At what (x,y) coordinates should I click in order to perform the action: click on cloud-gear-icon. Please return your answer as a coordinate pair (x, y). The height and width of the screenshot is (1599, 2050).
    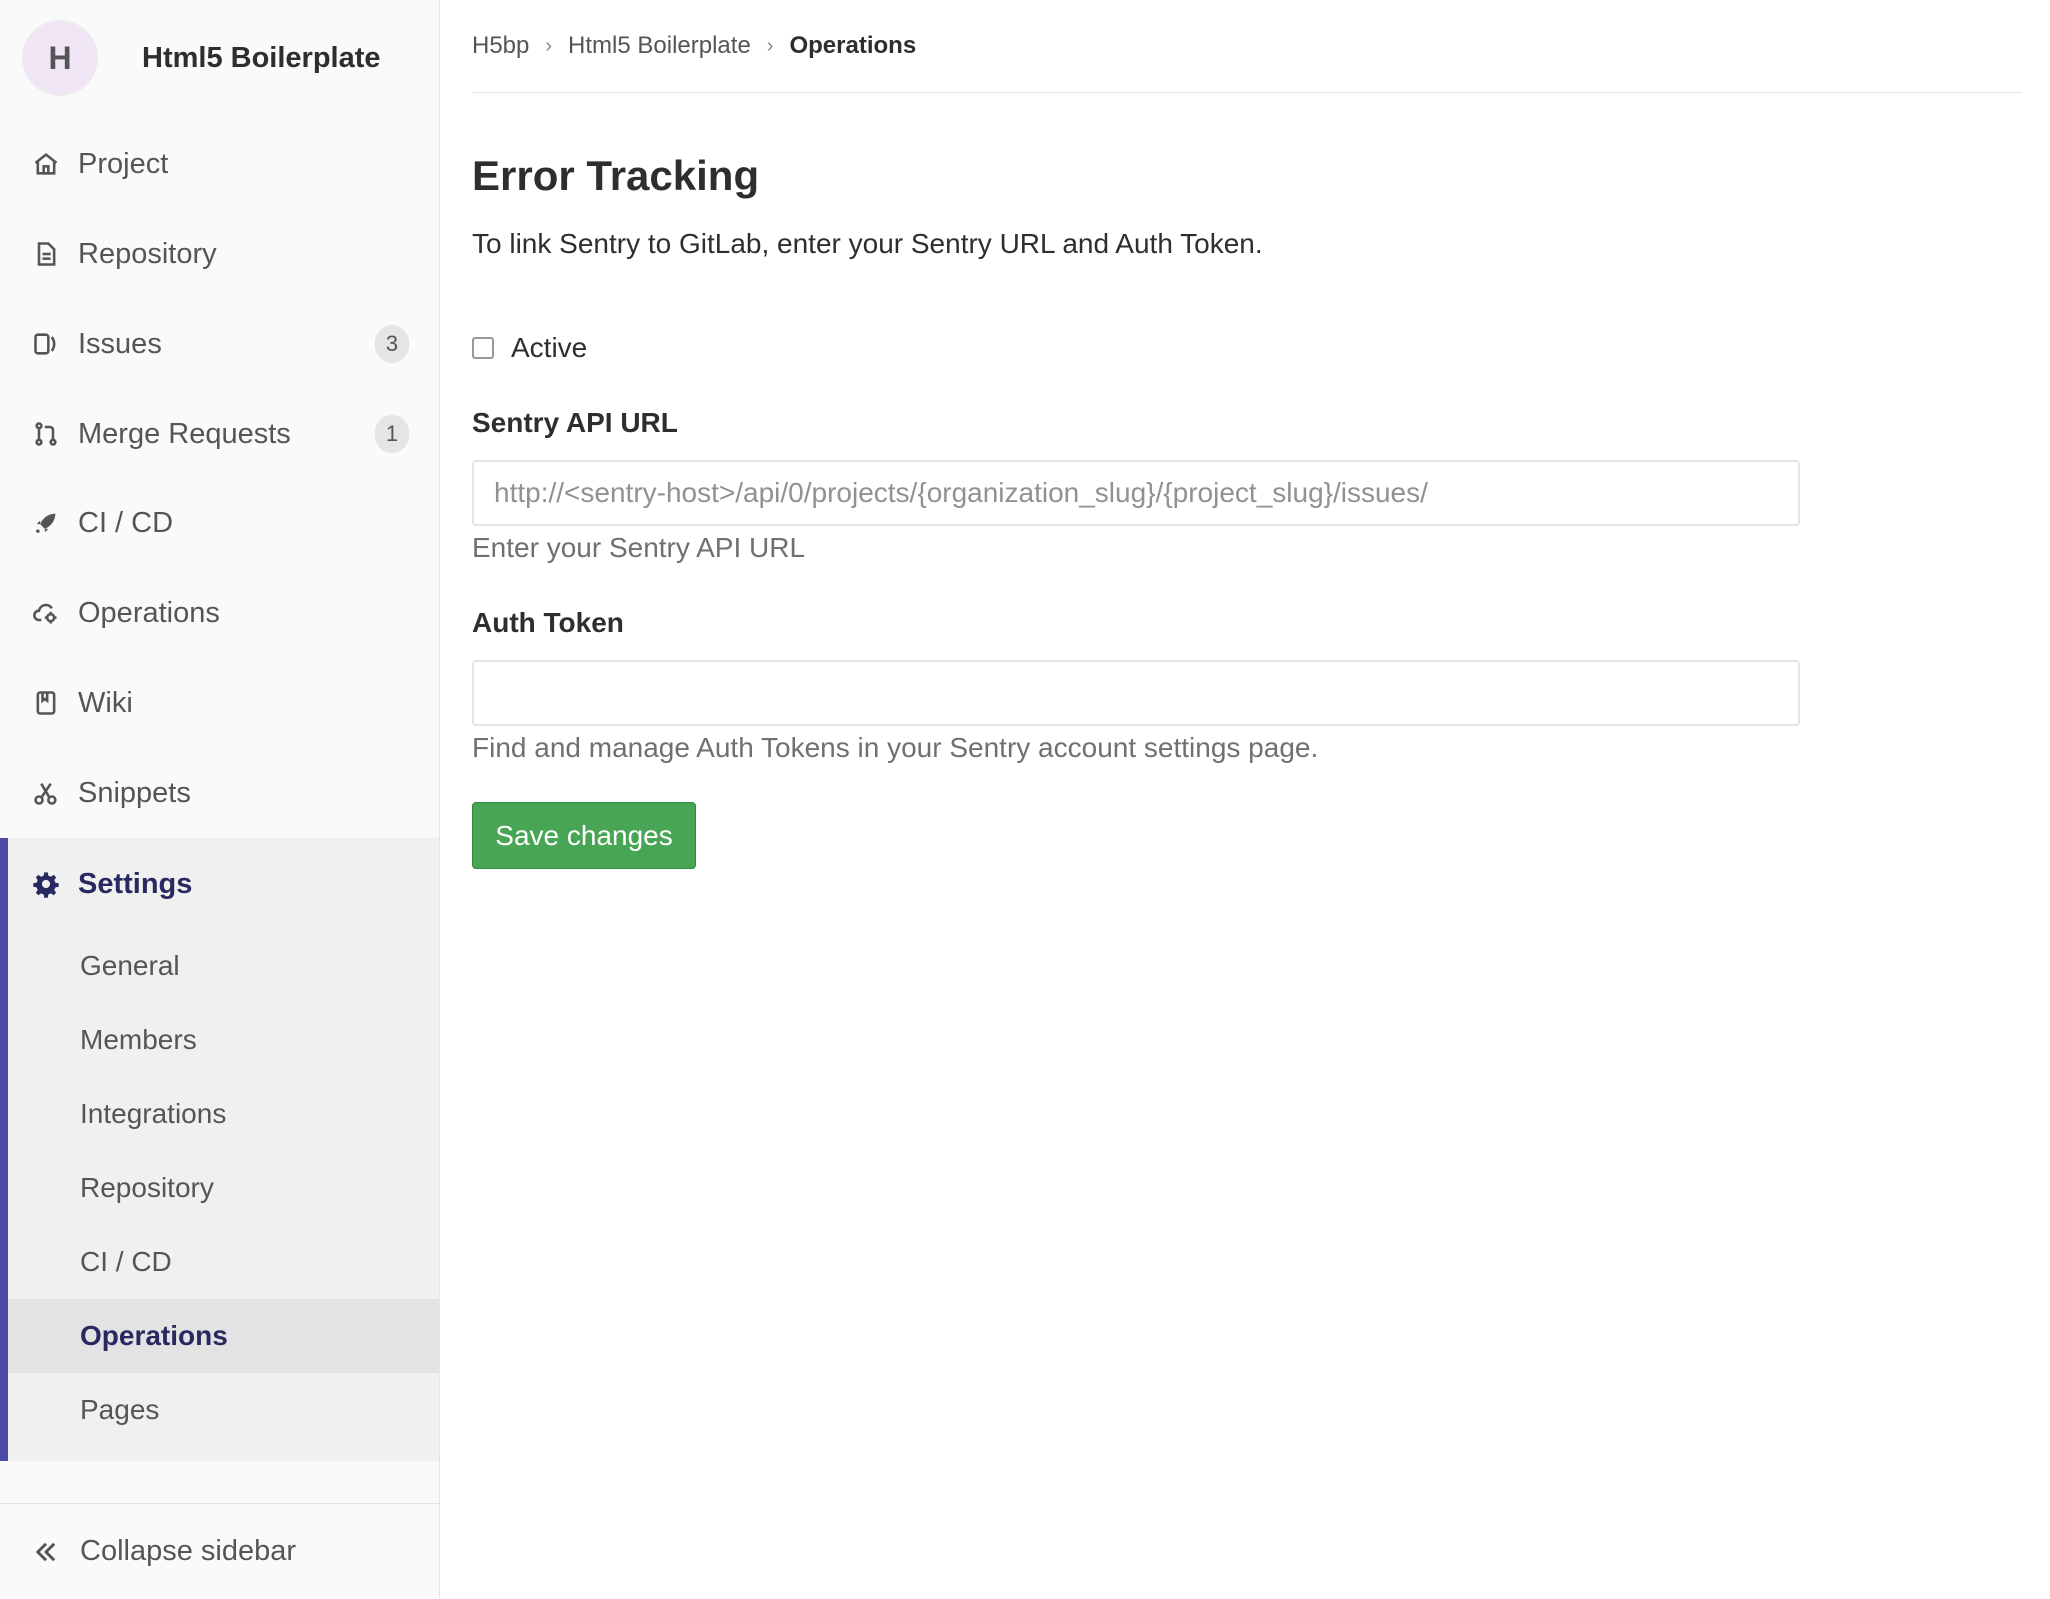
    Looking at the image, I should click on (46, 613).